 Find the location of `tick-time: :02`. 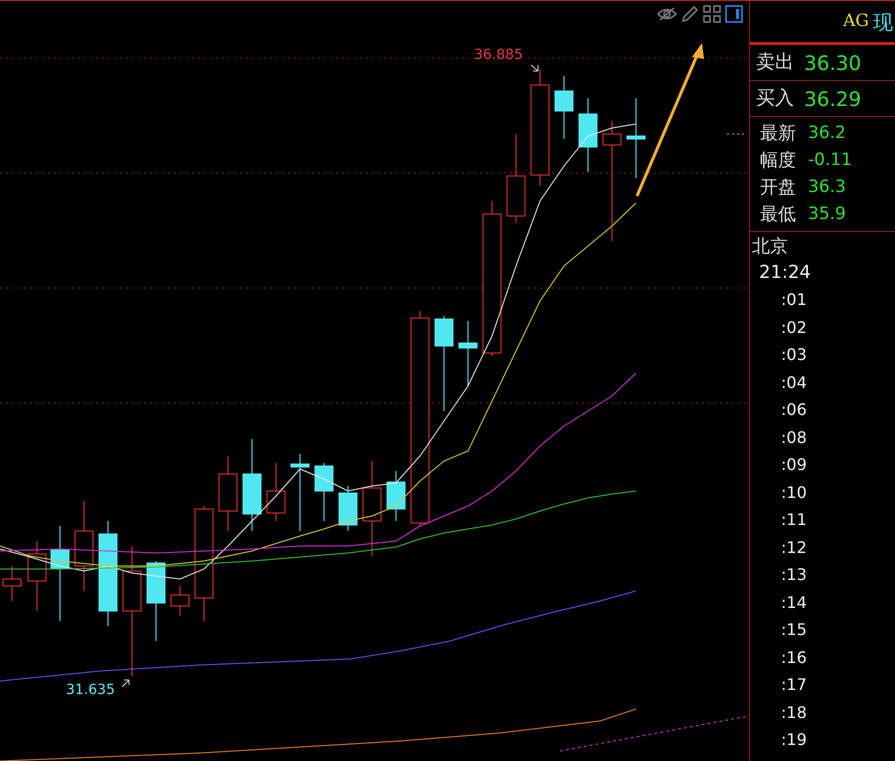

tick-time: :02 is located at coordinates (794, 327).